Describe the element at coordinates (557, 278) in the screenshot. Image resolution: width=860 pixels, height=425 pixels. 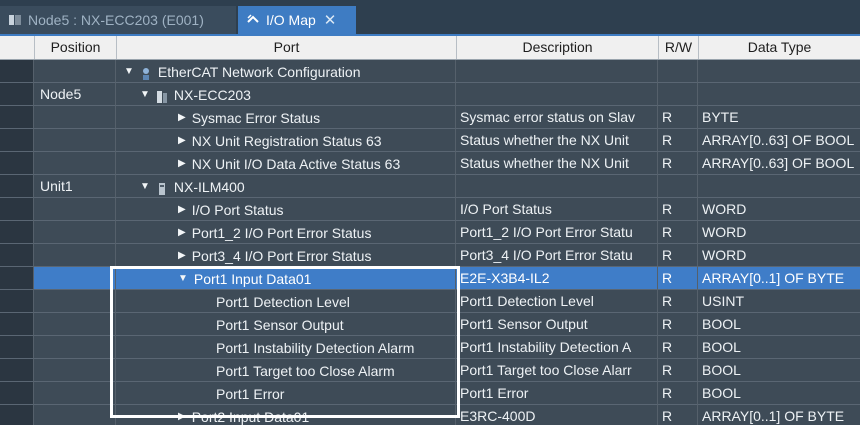
I see `description-cell: E2E-X3B4-IL2` at that location.